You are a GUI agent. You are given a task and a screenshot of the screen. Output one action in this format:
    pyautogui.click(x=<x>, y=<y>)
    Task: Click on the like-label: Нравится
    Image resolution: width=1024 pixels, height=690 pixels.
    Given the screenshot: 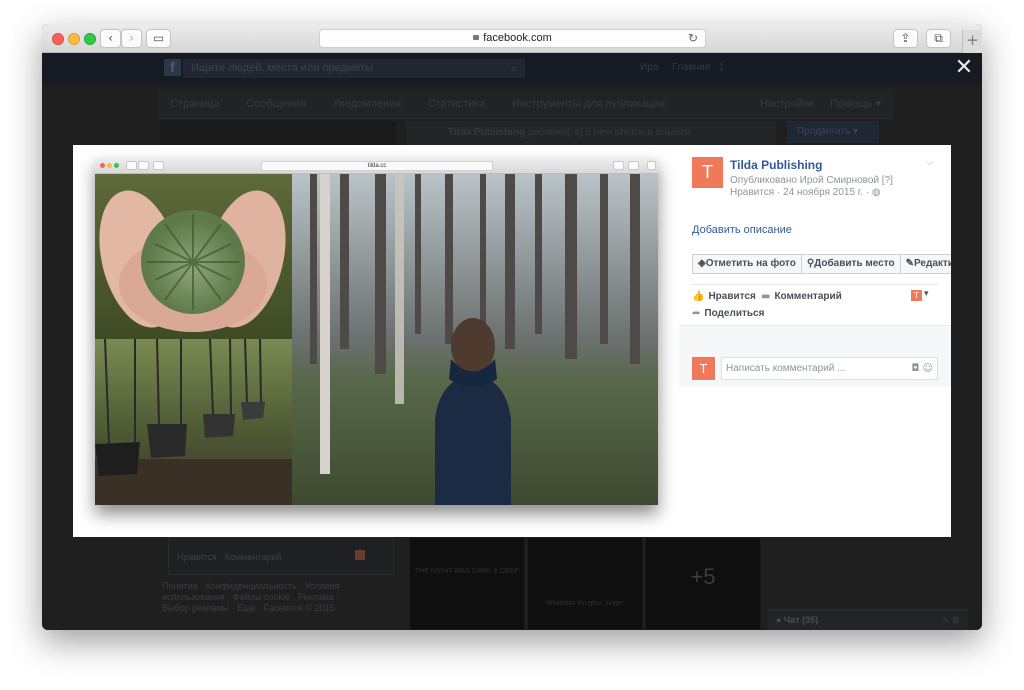 What is the action you would take?
    pyautogui.click(x=732, y=296)
    